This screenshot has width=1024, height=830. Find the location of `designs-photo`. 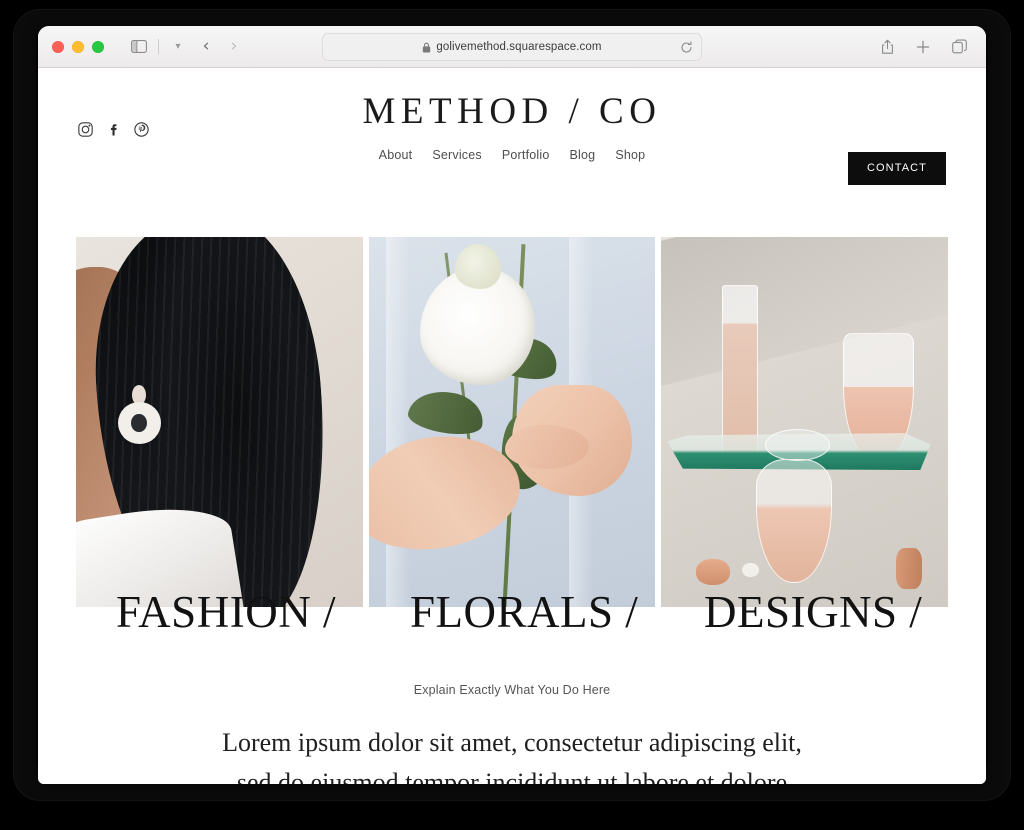

designs-photo is located at coordinates (805, 422).